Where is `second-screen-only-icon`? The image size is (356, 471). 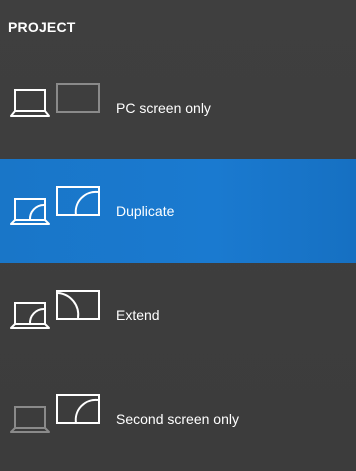 second-screen-only-icon is located at coordinates (55, 413).